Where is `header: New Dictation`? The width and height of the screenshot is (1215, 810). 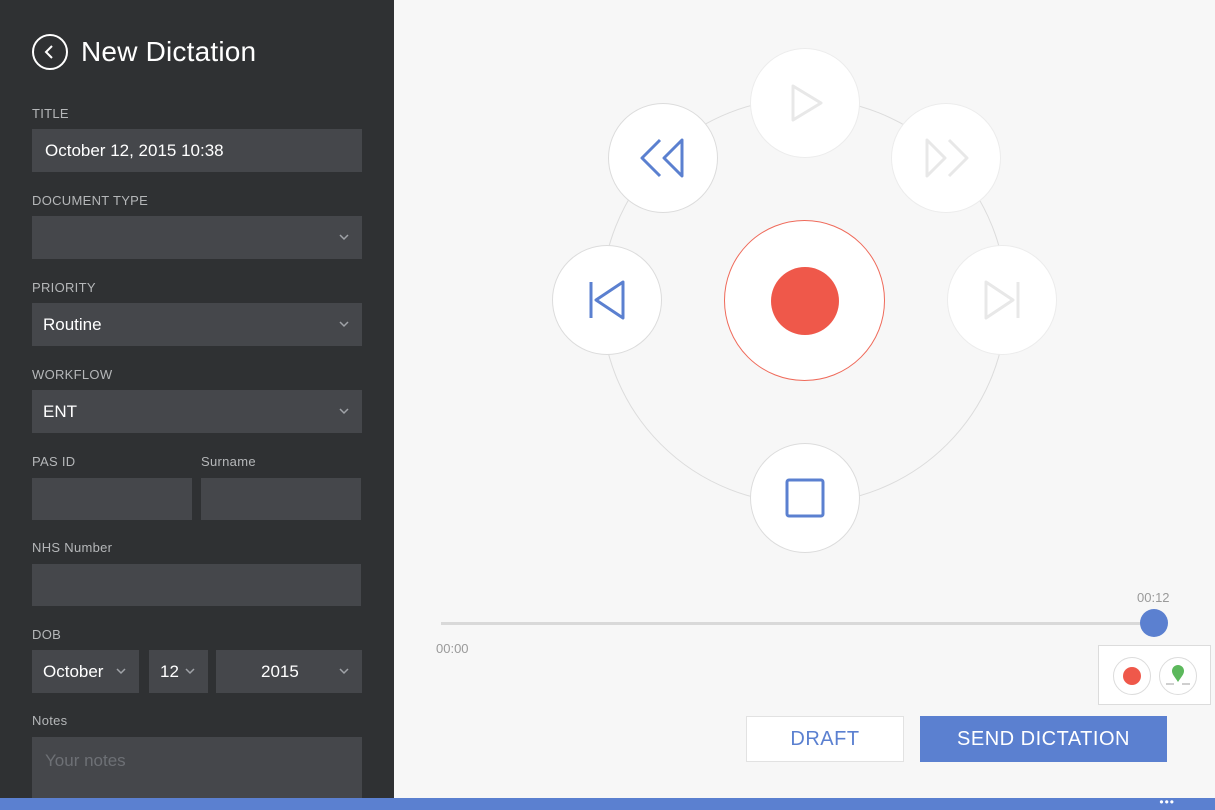 header: New Dictation is located at coordinates (144, 52).